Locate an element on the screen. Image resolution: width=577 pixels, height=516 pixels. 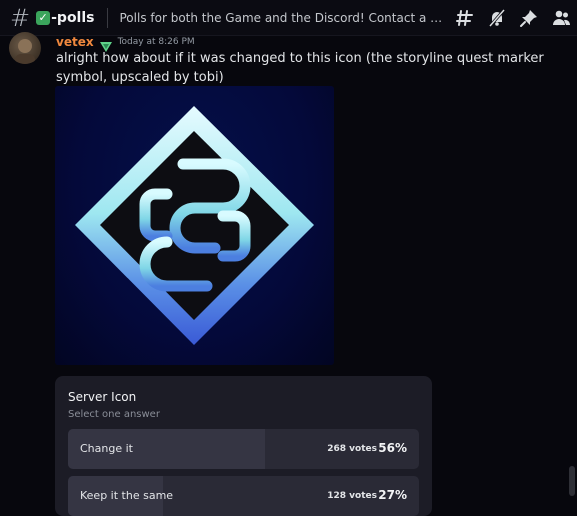
channel-name: -polls is located at coordinates (73, 17).